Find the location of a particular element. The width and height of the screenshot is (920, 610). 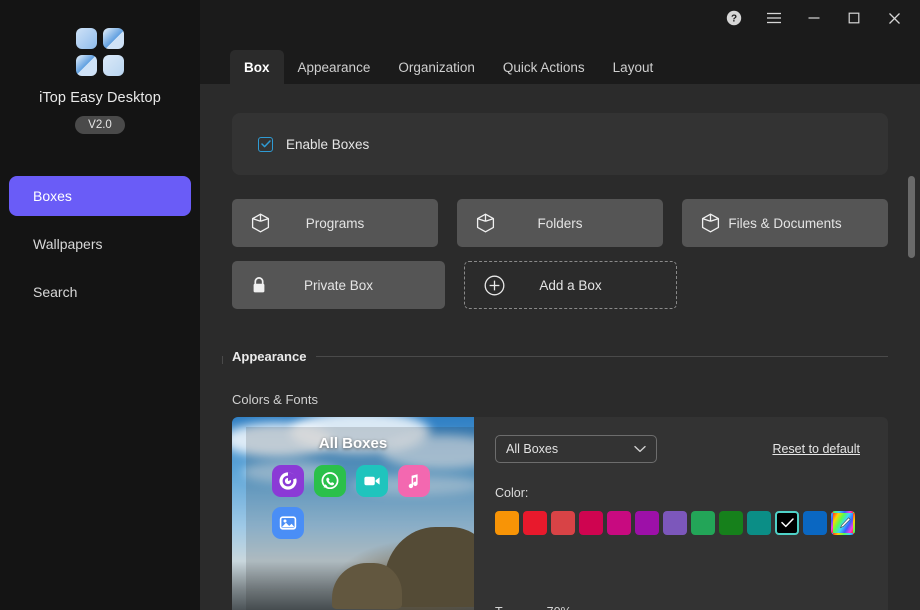

color-swatch-list is located at coordinates (680, 523).